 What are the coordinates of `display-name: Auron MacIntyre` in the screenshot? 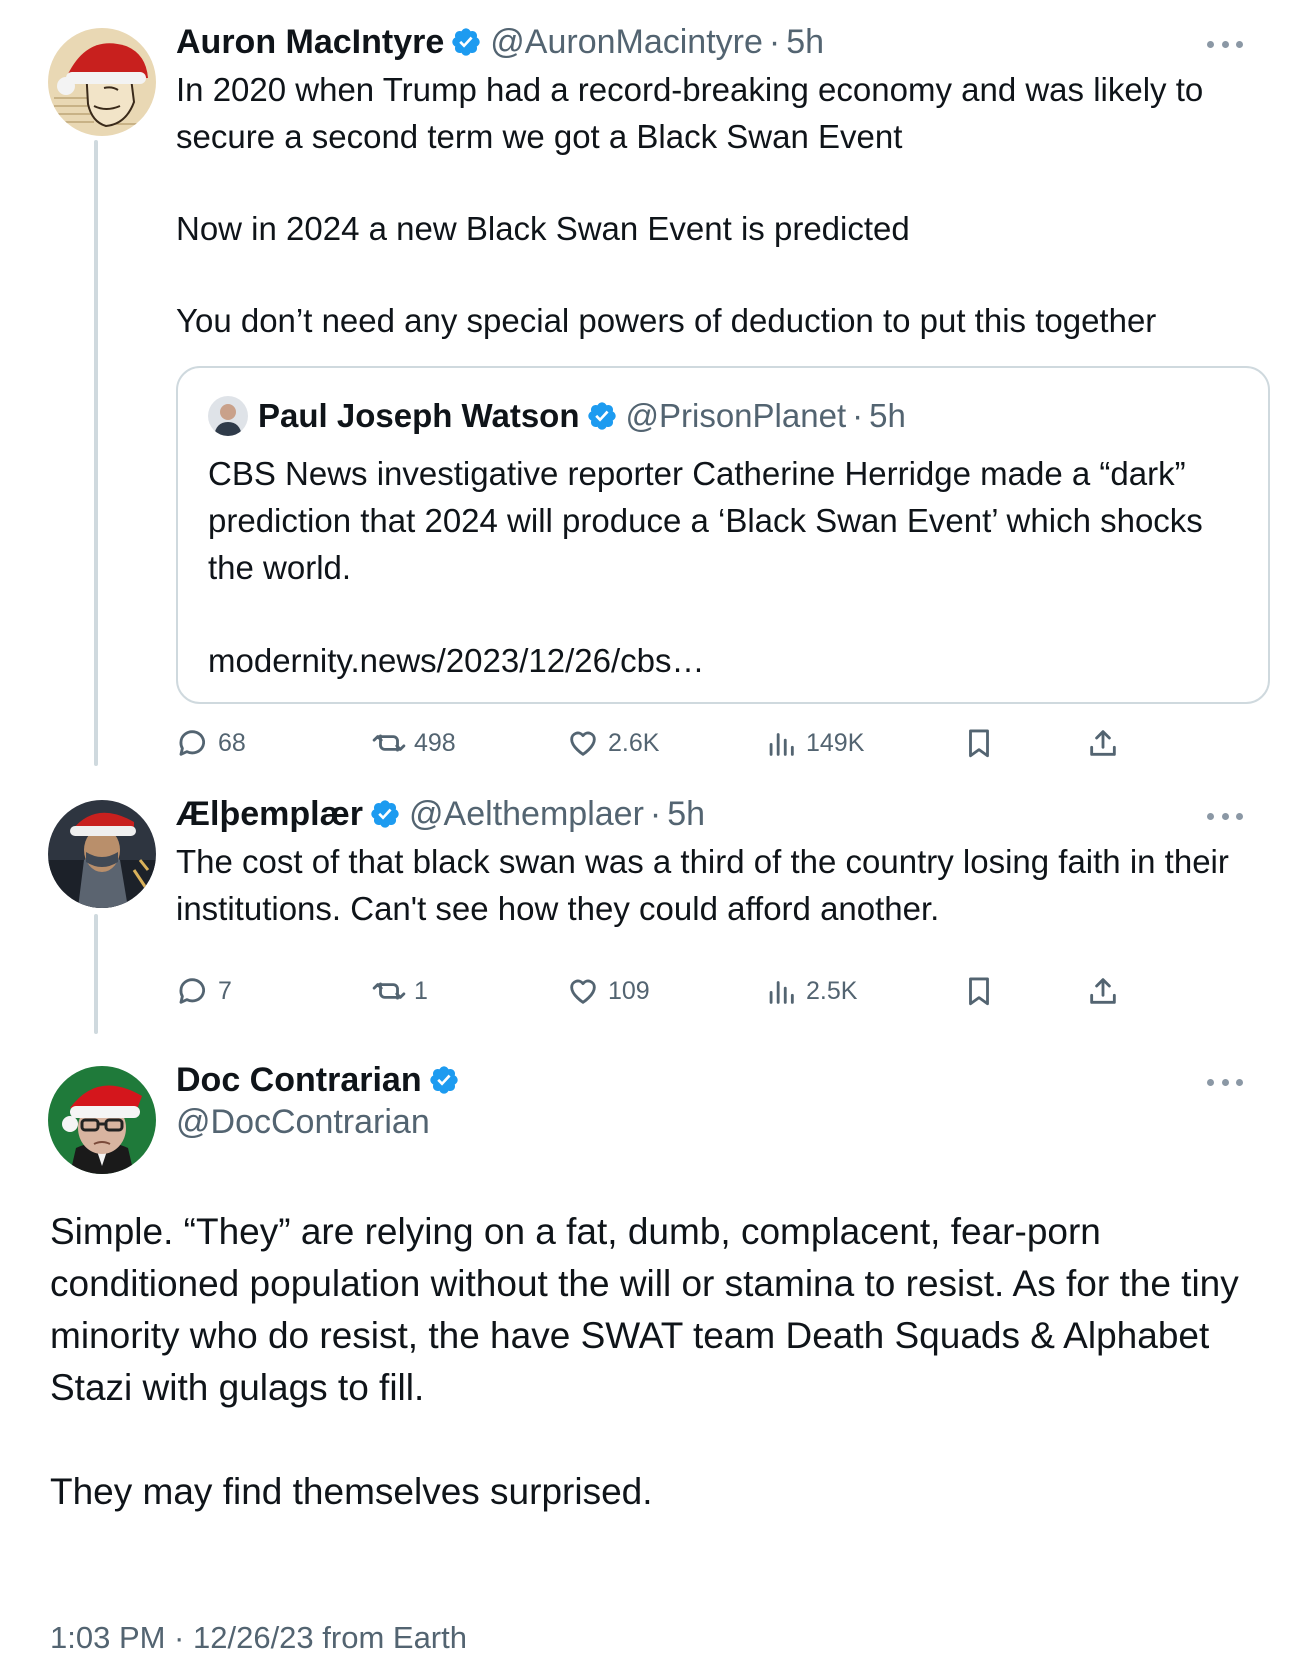 It's located at (310, 42).